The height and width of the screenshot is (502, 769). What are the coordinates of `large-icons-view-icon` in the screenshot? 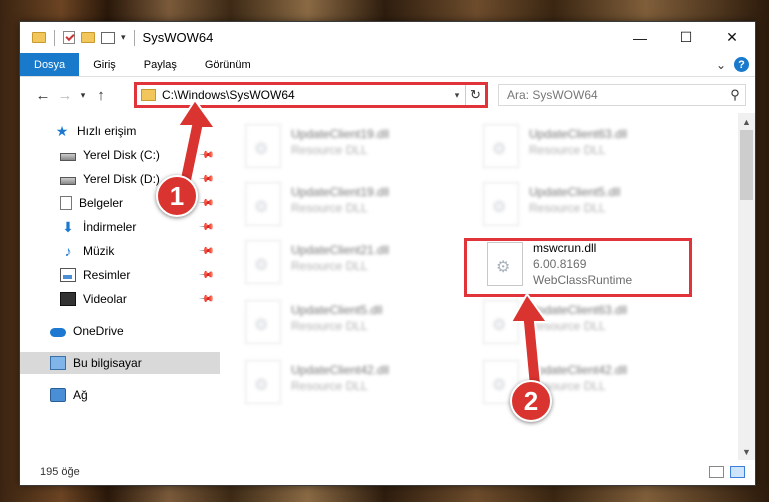 It's located at (737, 472).